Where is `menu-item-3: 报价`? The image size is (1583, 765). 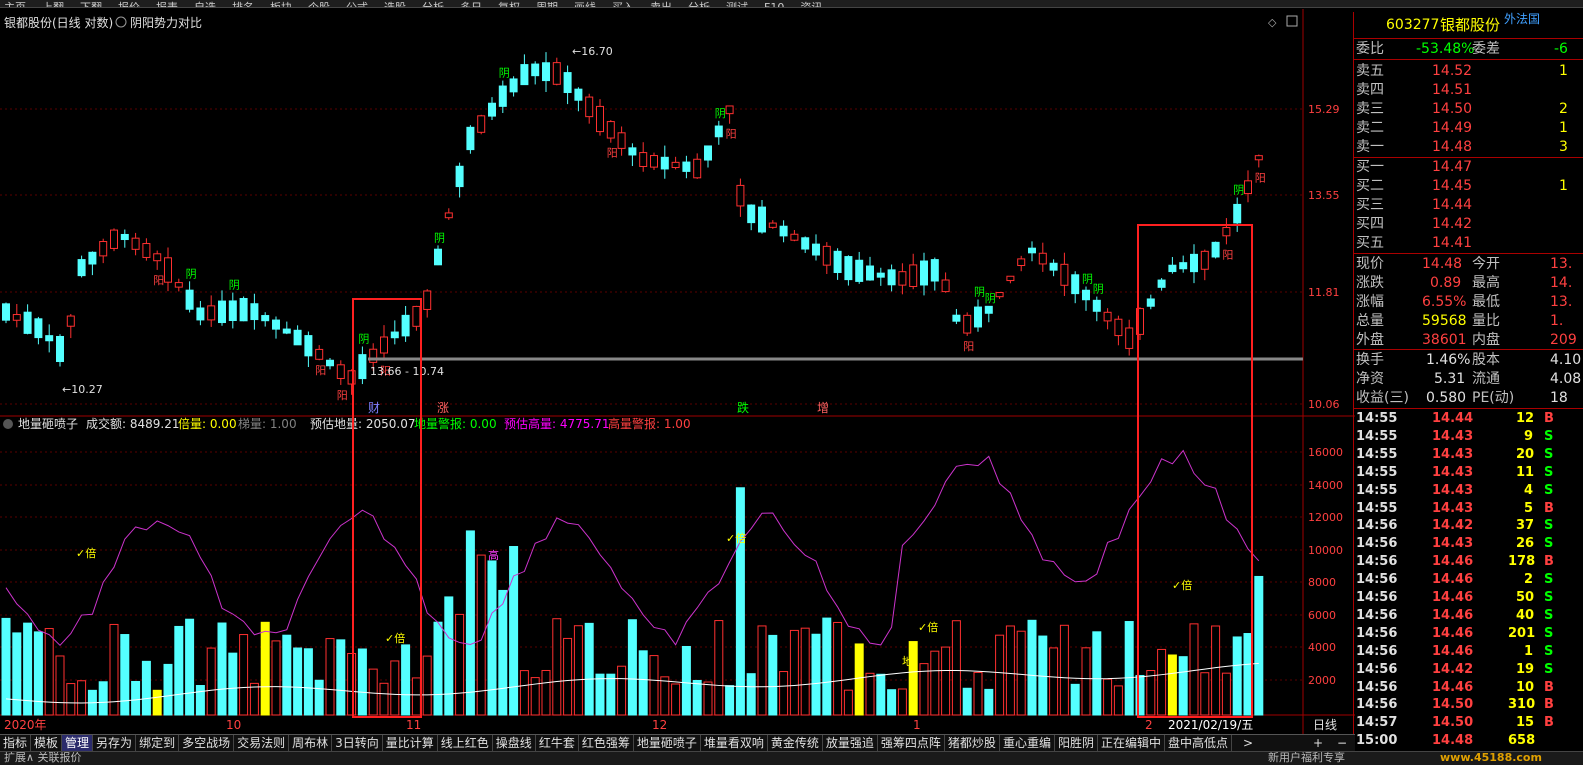 menu-item-3: 报价 is located at coordinates (129, 4).